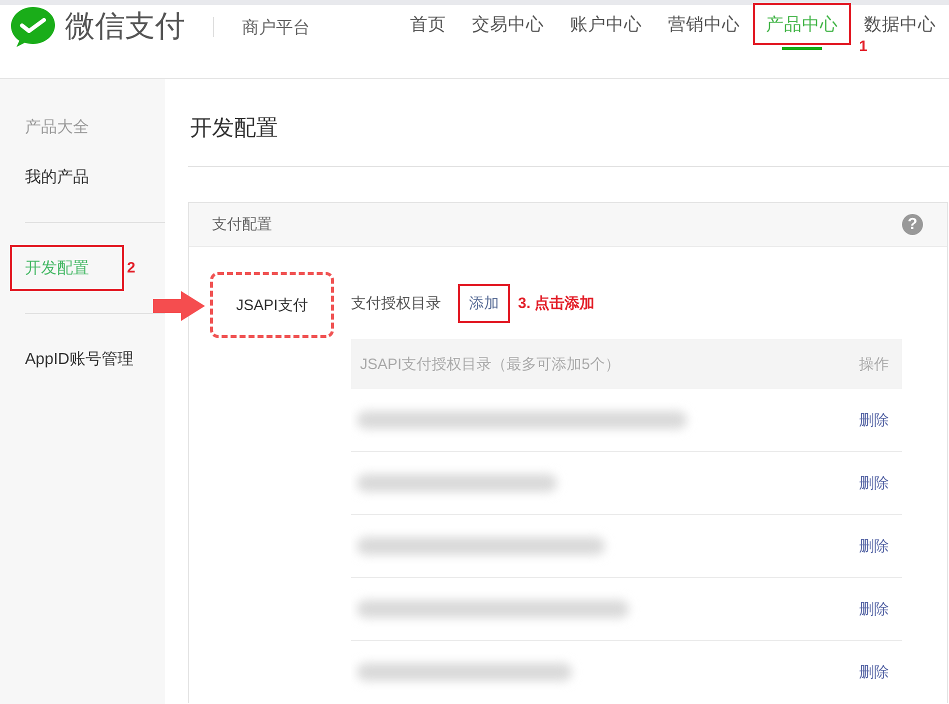 The width and height of the screenshot is (949, 704). Describe the element at coordinates (863, 47) in the screenshot. I see `annotation-label: 1` at that location.